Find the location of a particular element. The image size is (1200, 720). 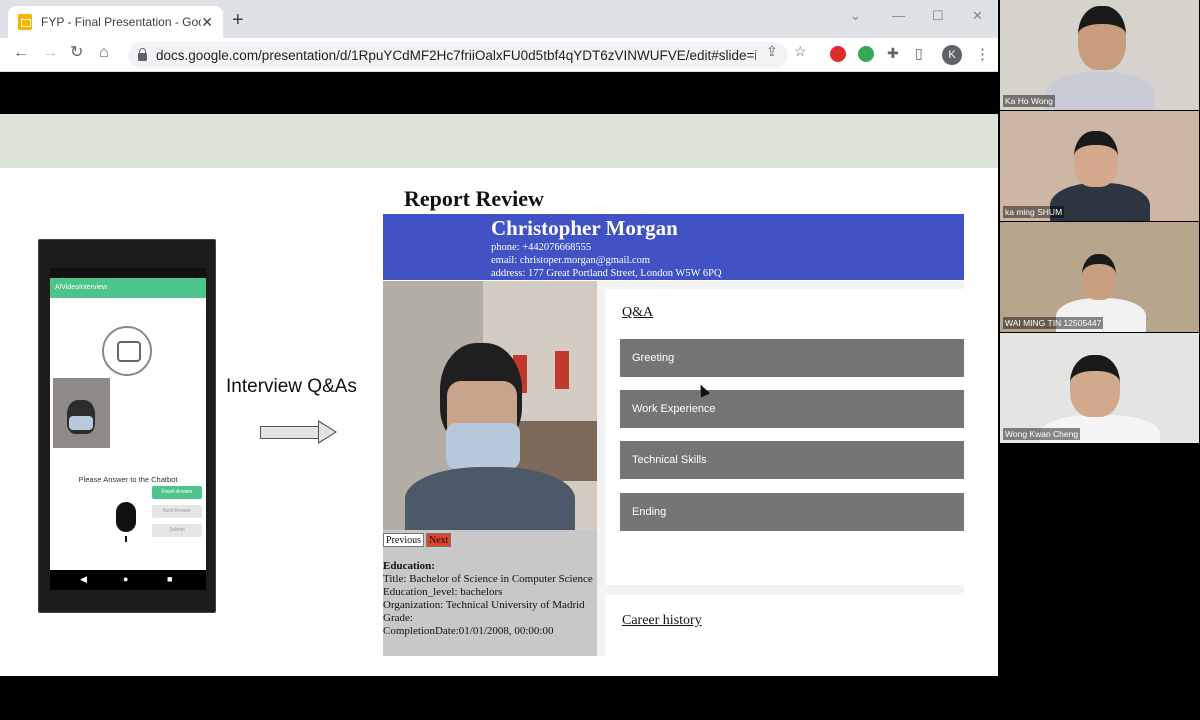

education-level: Education_level: bachelors is located at coordinates (443, 592).